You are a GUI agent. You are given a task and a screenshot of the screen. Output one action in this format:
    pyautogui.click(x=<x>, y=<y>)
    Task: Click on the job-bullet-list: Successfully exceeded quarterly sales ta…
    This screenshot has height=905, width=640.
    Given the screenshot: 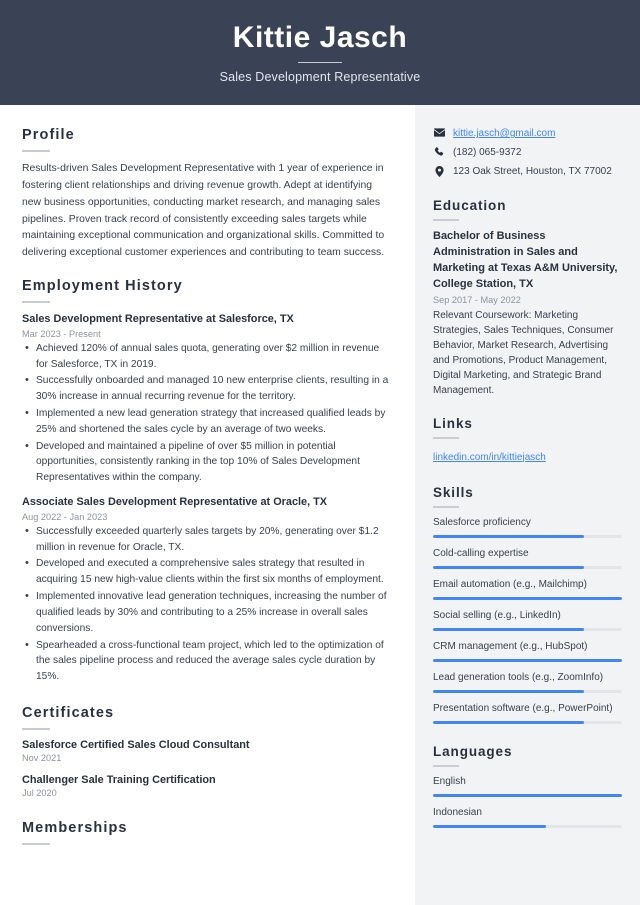 What is the action you would take?
    pyautogui.click(x=206, y=604)
    